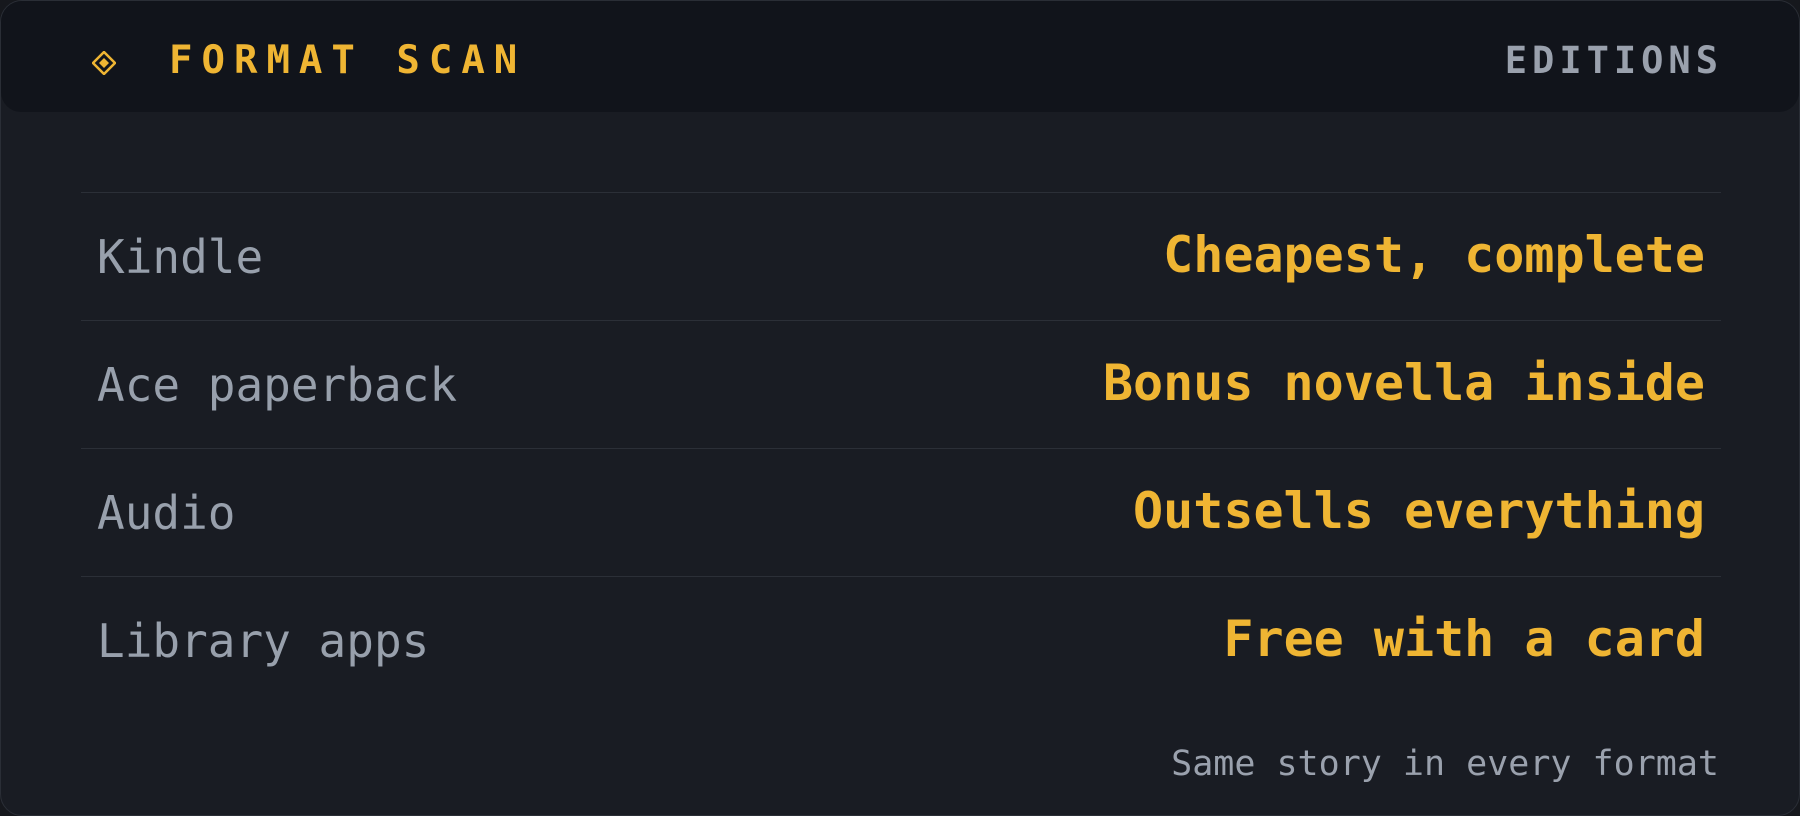 The width and height of the screenshot is (1800, 816). What do you see at coordinates (901, 640) in the screenshot?
I see `list-item: Library apps Free with a card` at bounding box center [901, 640].